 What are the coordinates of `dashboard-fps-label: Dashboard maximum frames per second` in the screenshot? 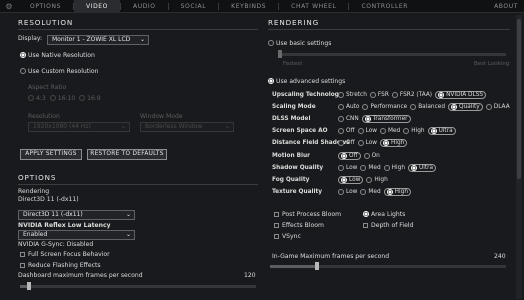 It's located at (80, 275).